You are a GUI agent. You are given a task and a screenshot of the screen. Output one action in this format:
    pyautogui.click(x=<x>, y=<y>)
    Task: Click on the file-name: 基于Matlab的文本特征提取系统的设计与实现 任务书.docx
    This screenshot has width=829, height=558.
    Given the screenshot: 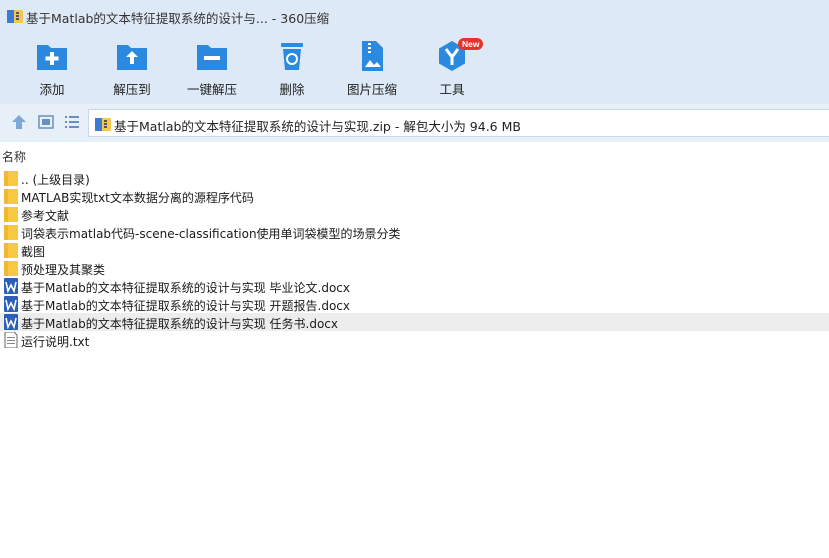 What is the action you would take?
    pyautogui.click(x=180, y=324)
    